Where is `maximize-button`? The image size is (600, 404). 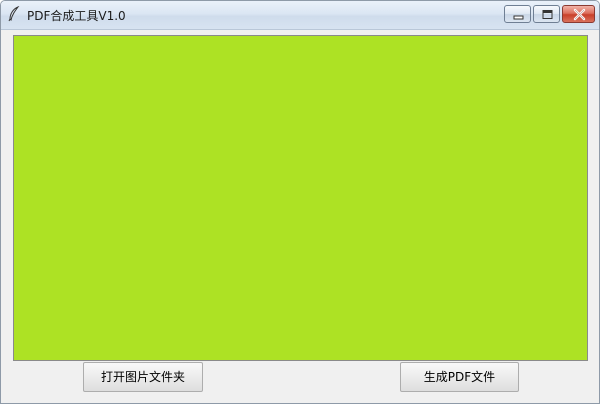 maximize-button is located at coordinates (546, 14).